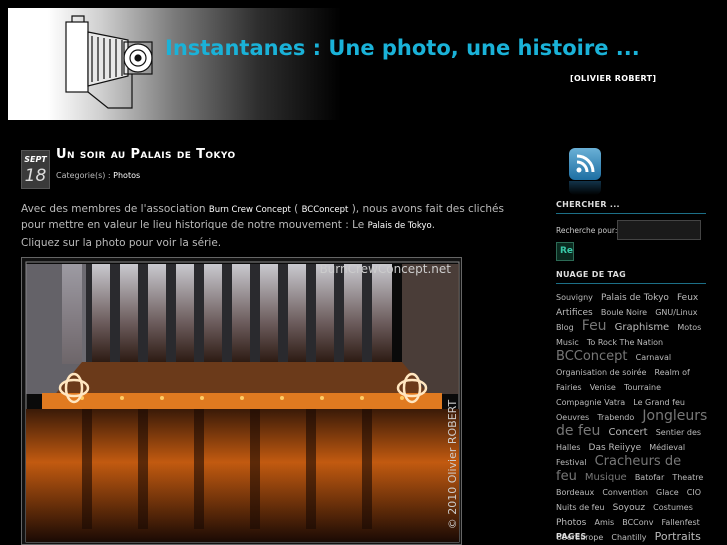 The image size is (727, 545). I want to click on tag-link: Motos, so click(689, 327).